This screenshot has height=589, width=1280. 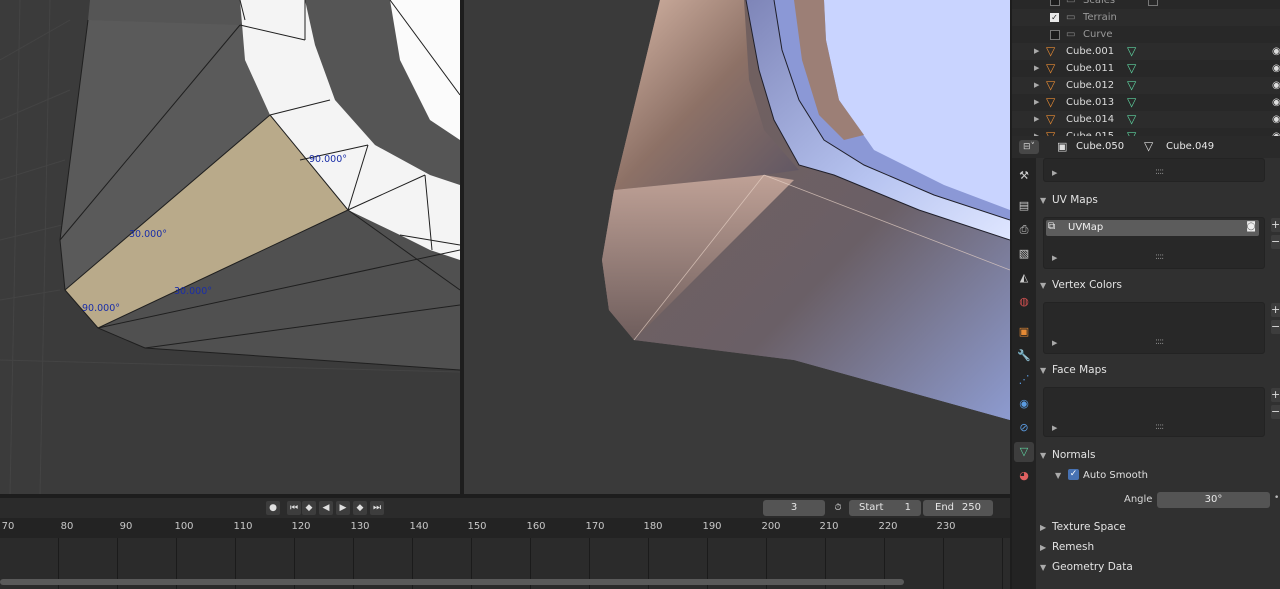 What do you see at coordinates (377, 508) in the screenshot?
I see `jump-end-icon: ⏭` at bounding box center [377, 508].